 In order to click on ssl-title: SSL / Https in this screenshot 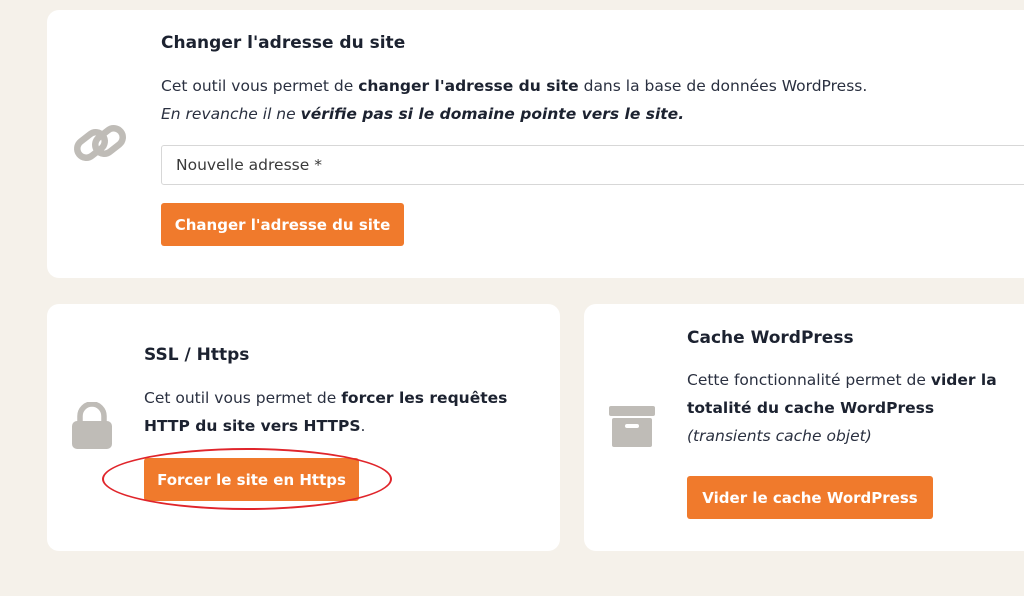, I will do `click(197, 355)`.